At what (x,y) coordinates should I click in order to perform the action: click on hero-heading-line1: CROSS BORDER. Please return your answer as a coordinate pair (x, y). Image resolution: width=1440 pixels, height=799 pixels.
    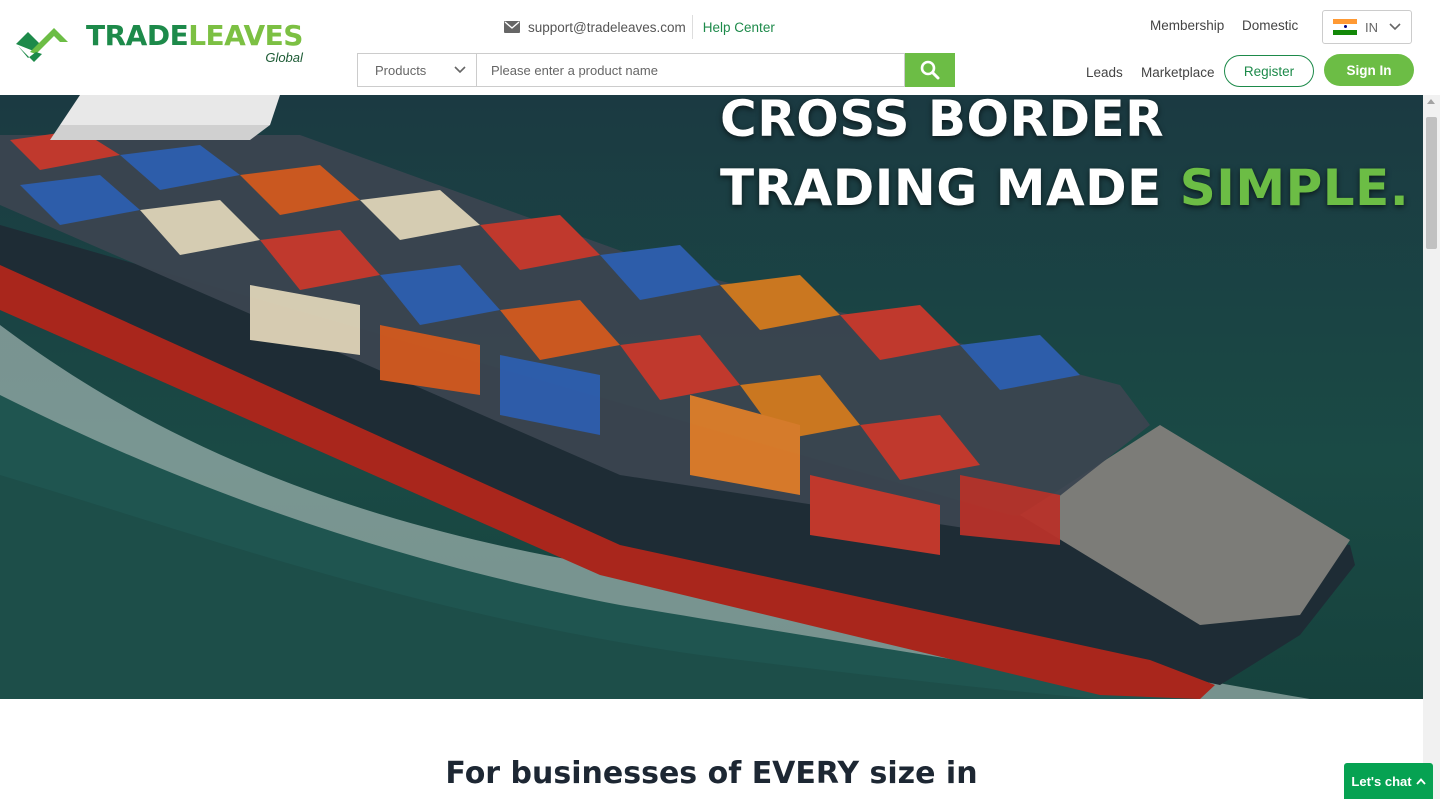
    Looking at the image, I should click on (942, 121).